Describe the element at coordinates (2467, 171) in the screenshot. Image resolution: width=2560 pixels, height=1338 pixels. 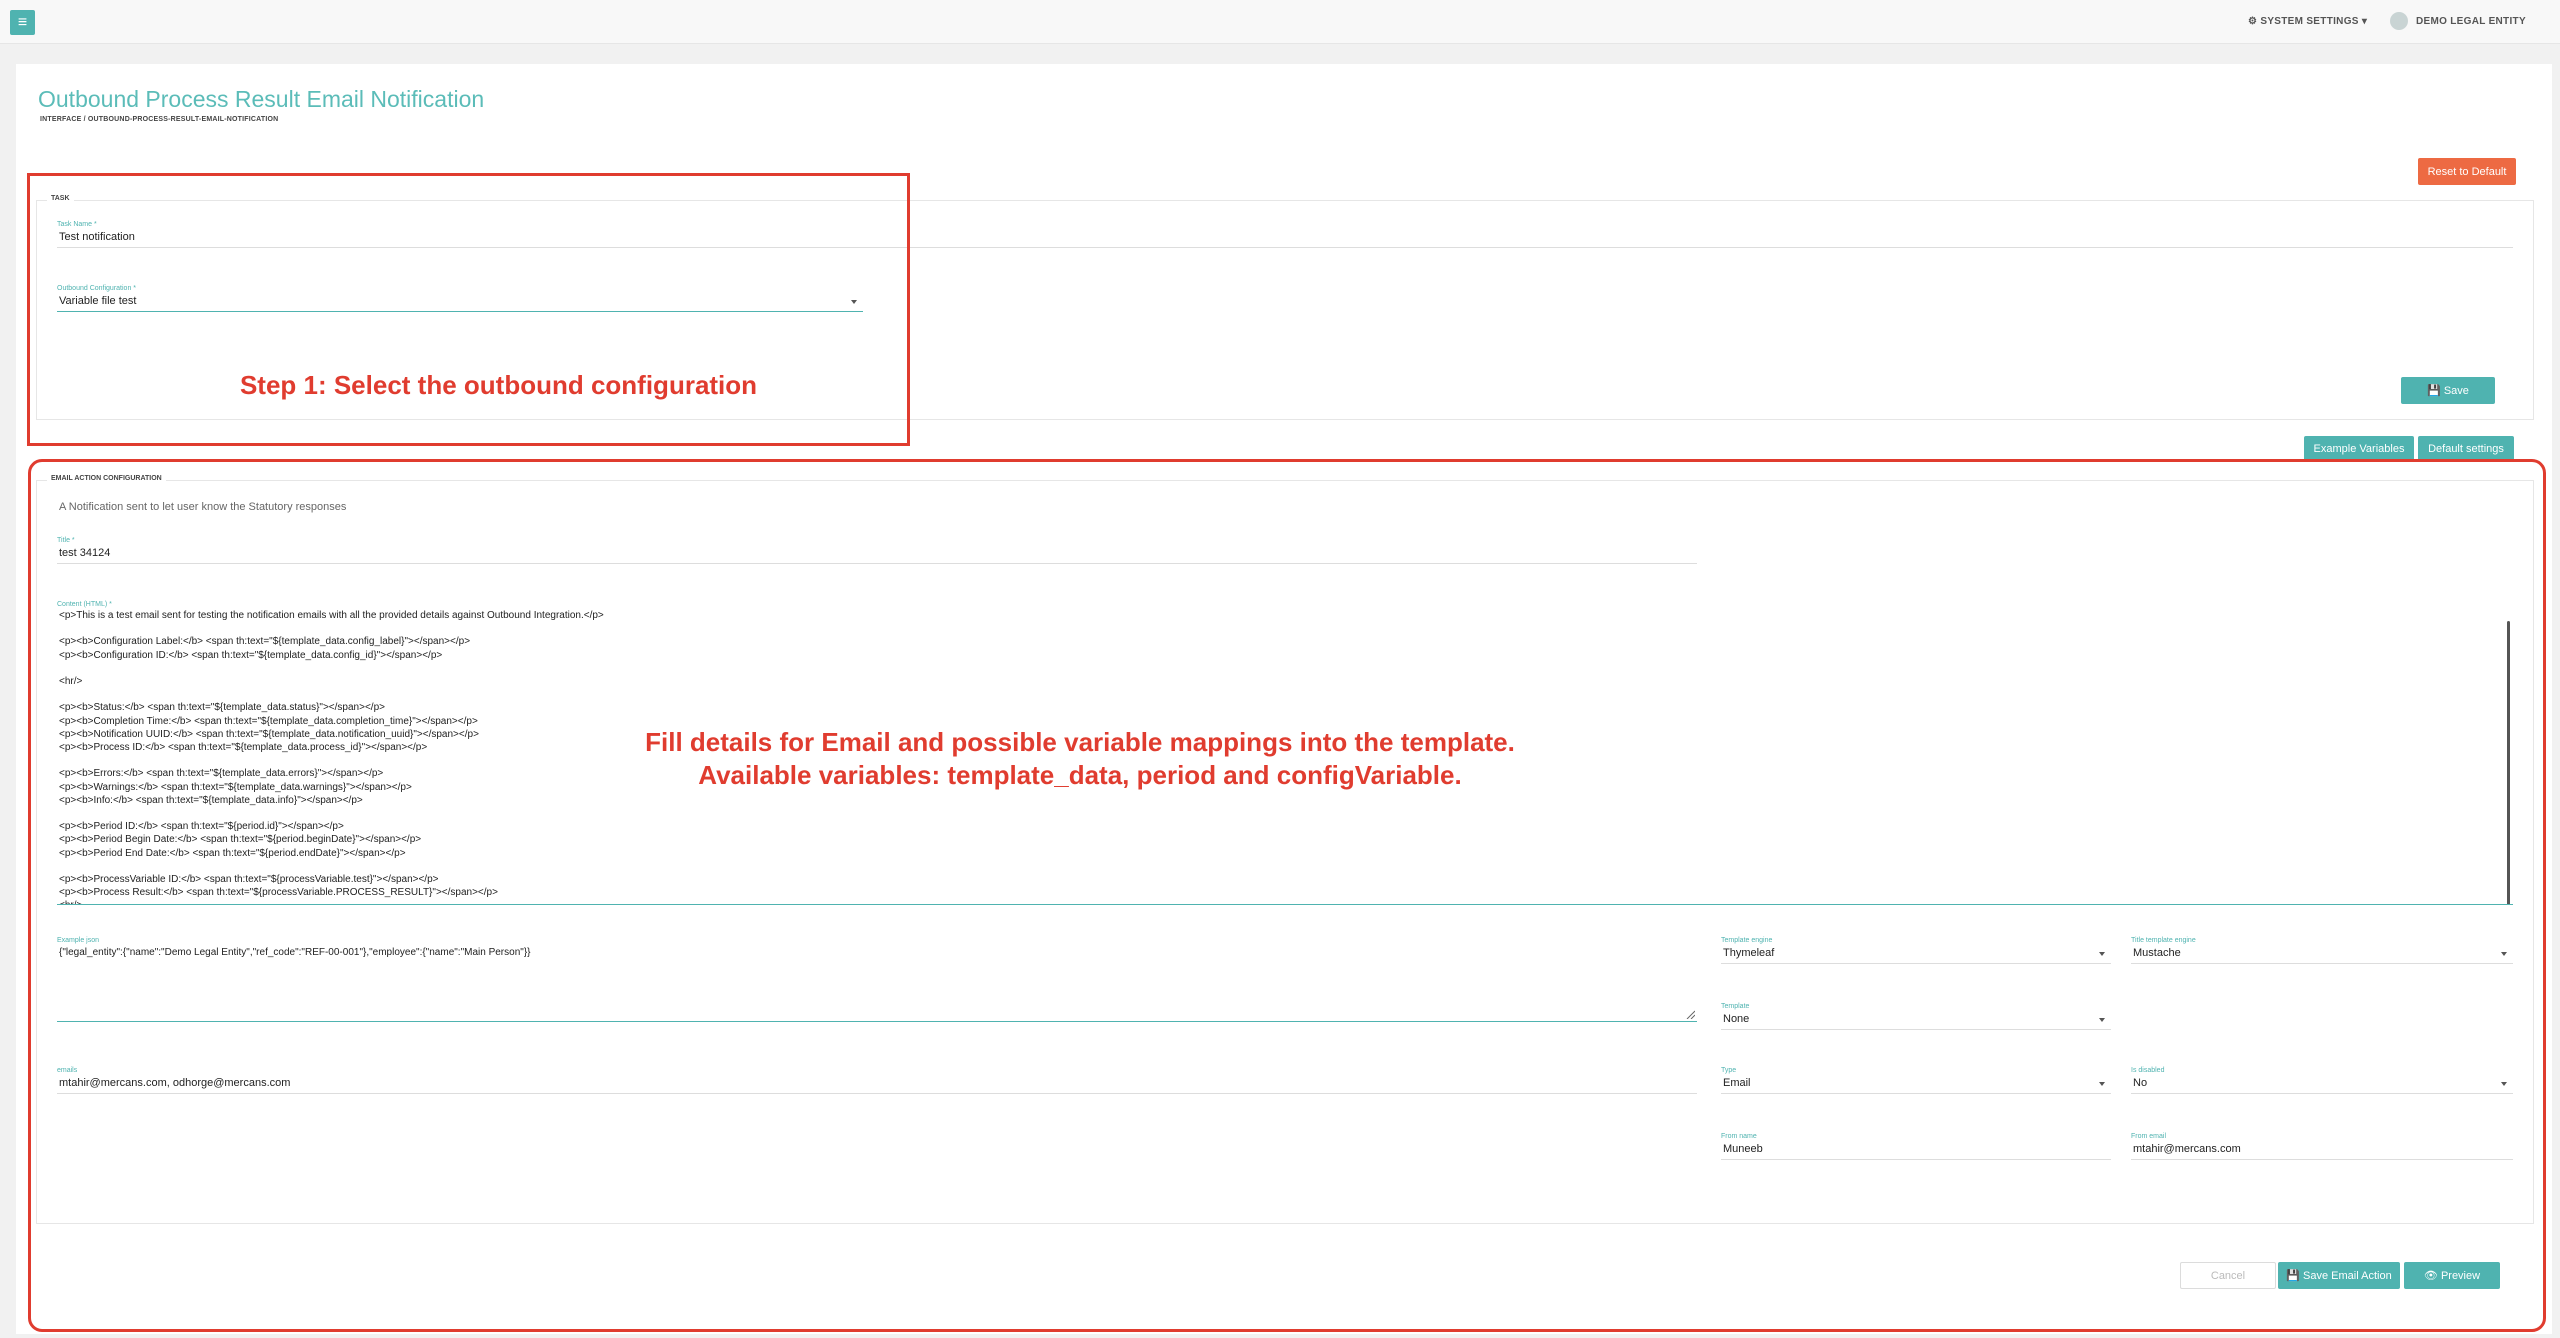
I see `reset-to-default-button: Reset to Default` at that location.